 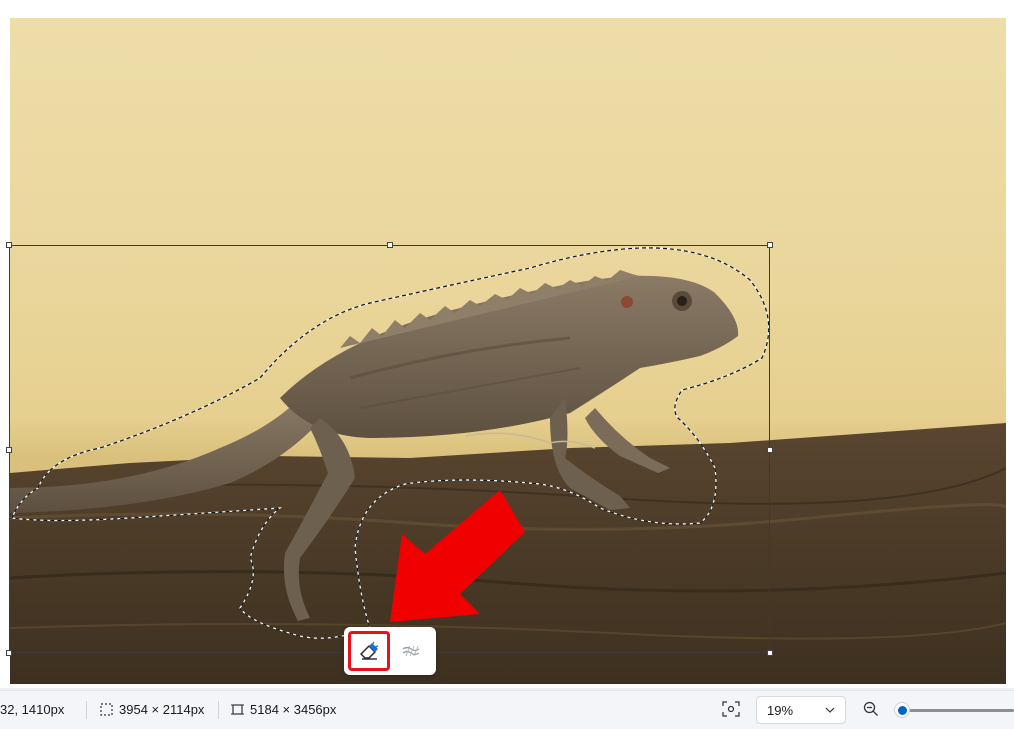 What do you see at coordinates (390, 245) in the screenshot?
I see `resize-handle-top` at bounding box center [390, 245].